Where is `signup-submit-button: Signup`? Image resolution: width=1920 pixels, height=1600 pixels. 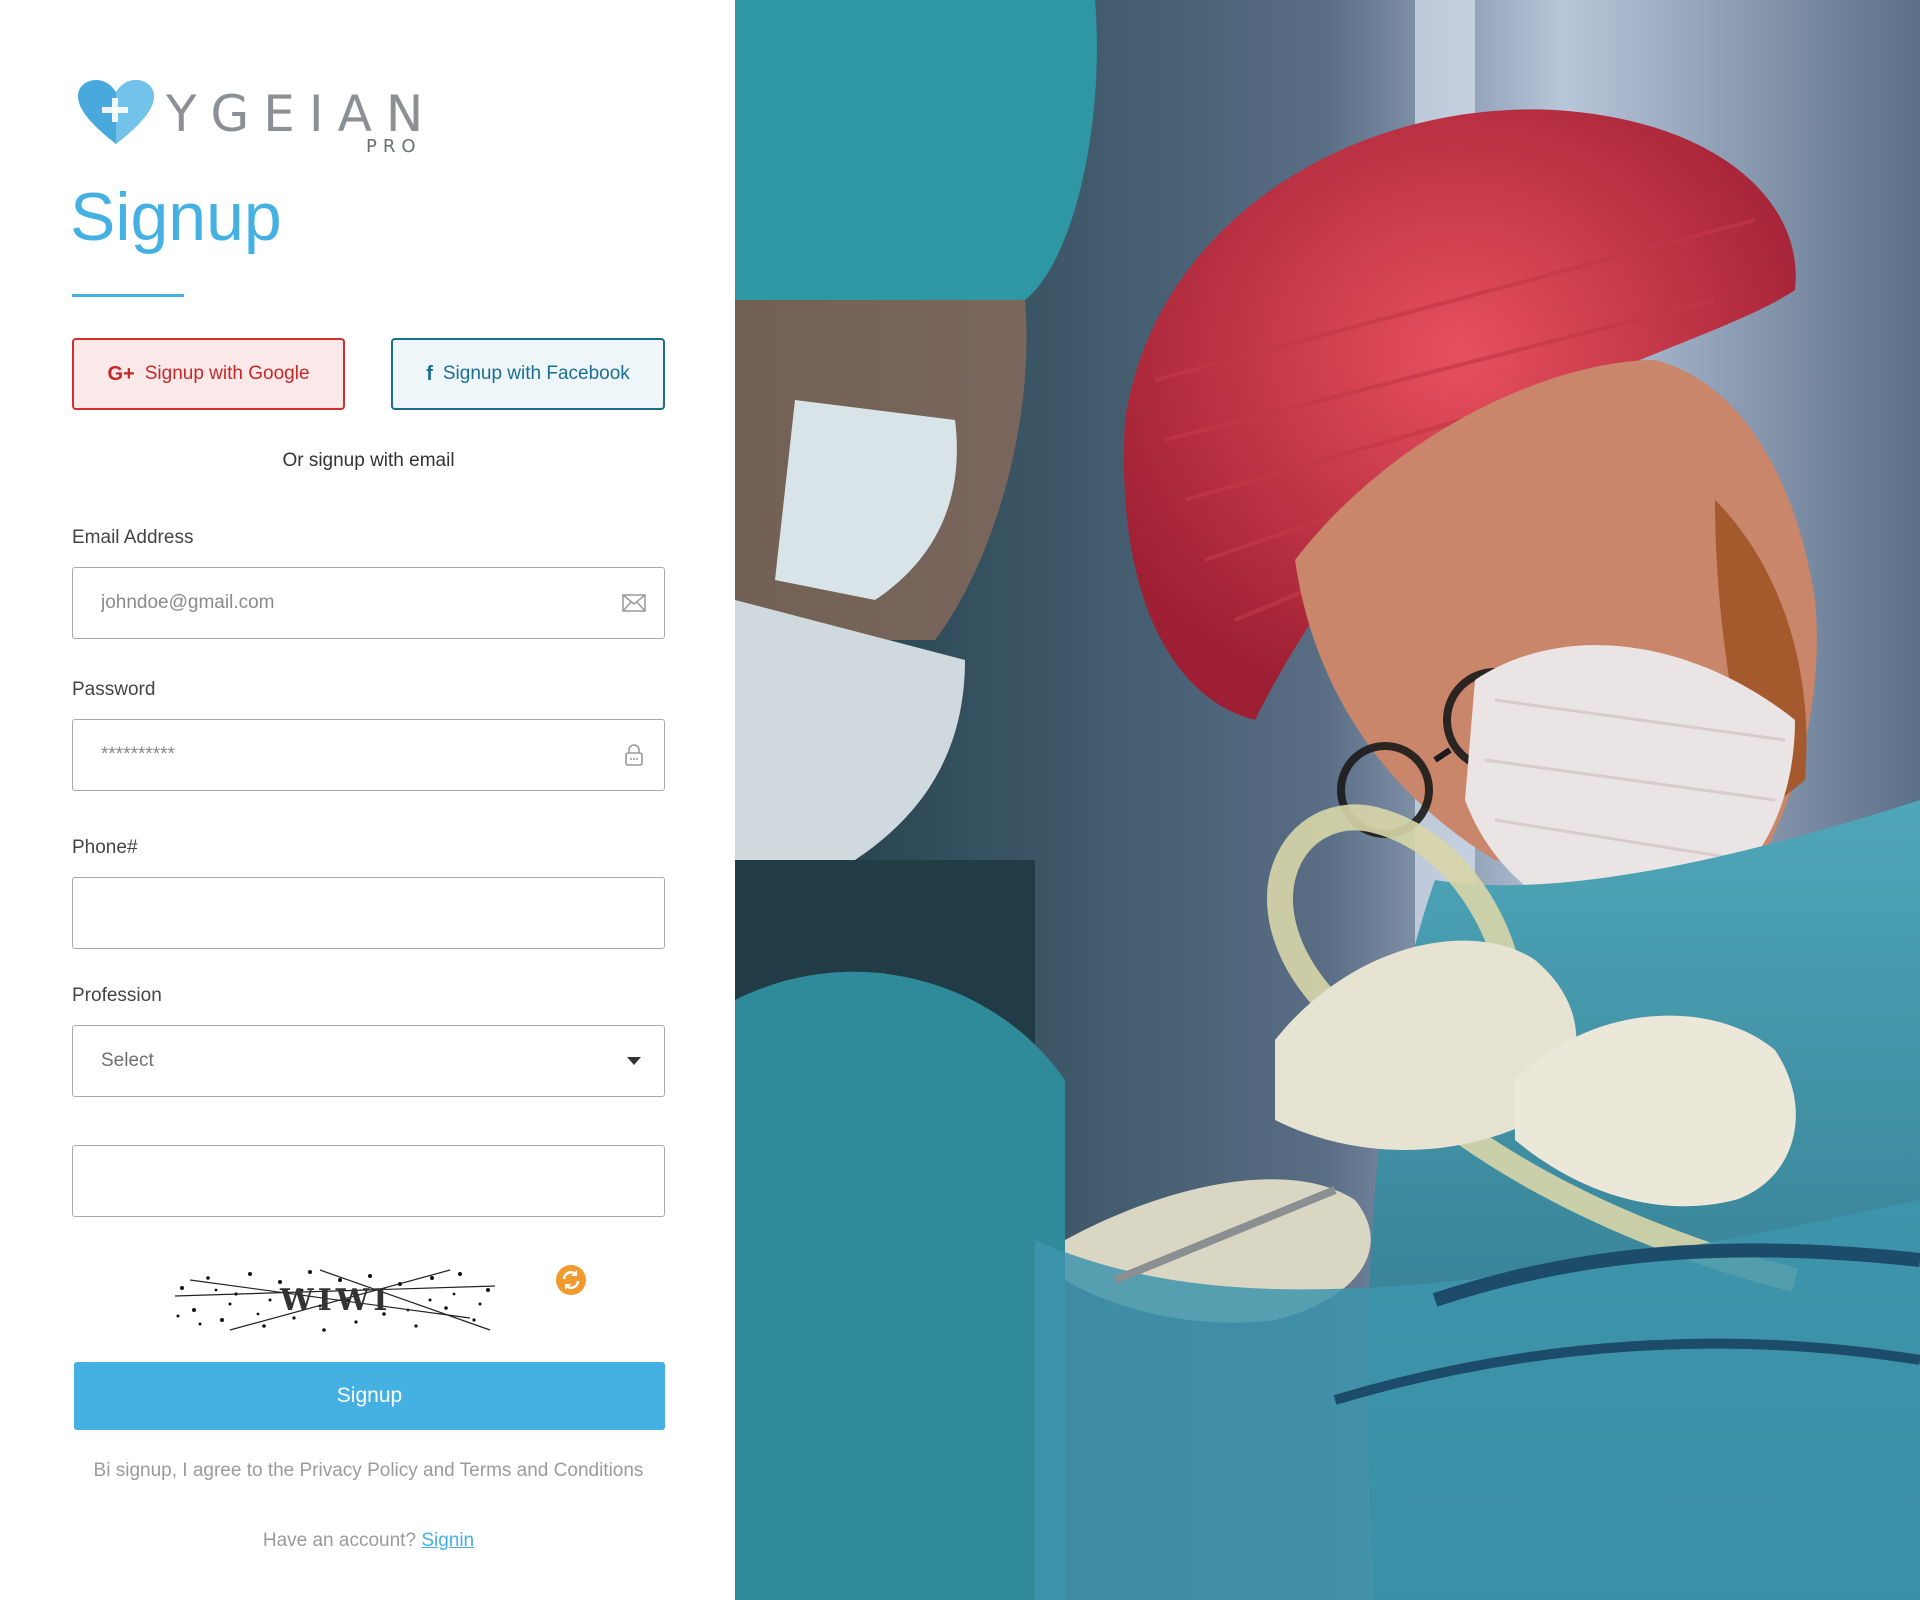 signup-submit-button: Signup is located at coordinates (369, 1396).